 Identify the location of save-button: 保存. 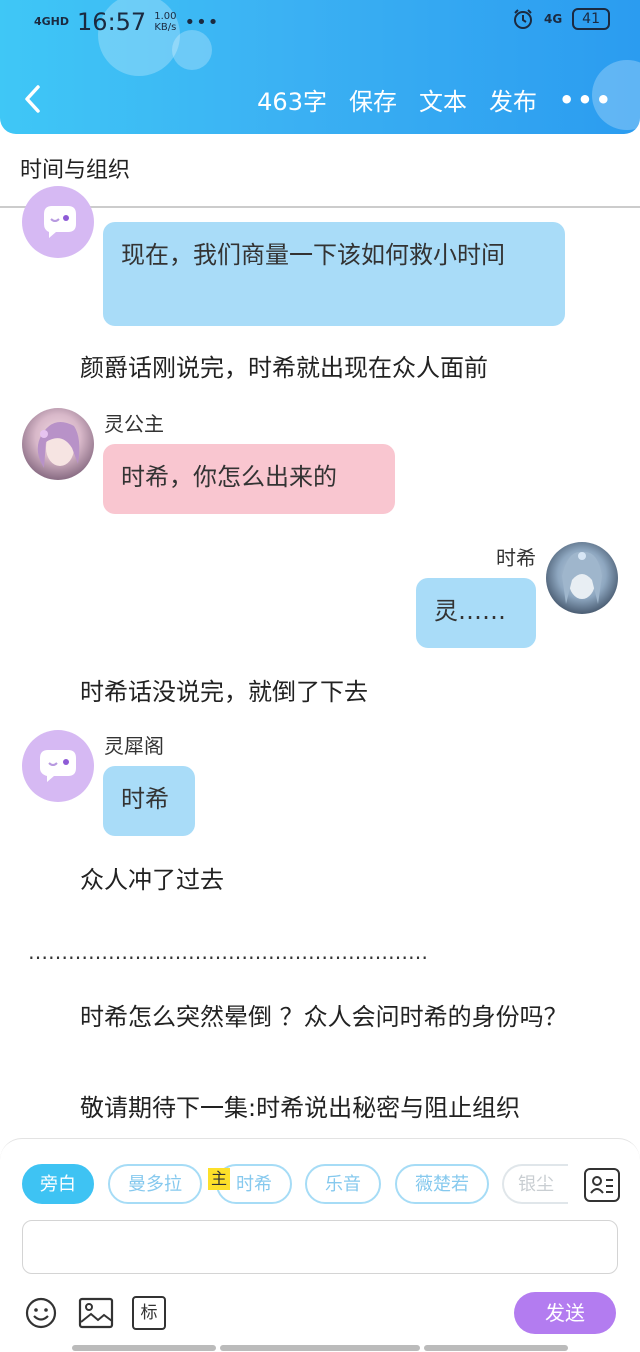
(373, 99).